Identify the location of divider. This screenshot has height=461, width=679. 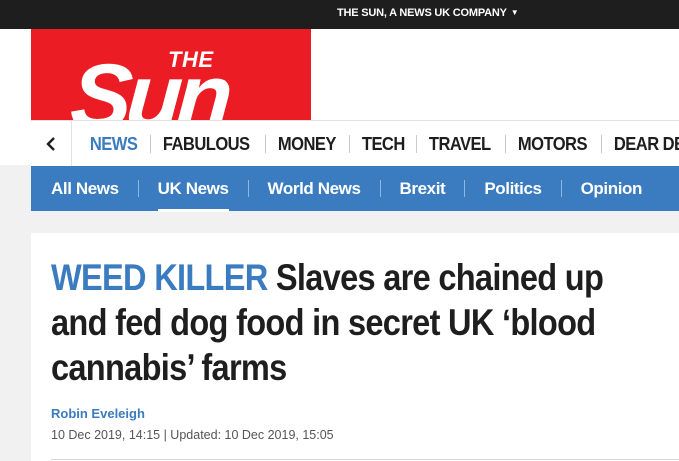
(365, 459).